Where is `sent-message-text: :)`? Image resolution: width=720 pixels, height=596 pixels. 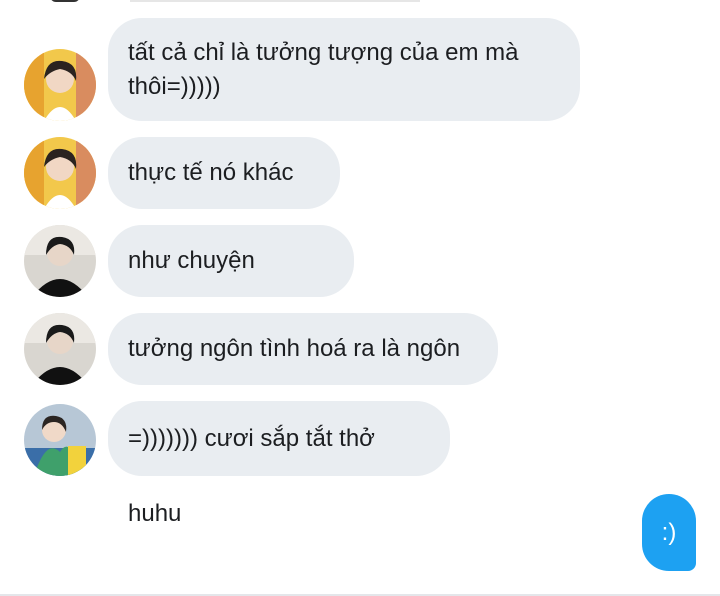
sent-message-text: :) is located at coordinates (669, 532).